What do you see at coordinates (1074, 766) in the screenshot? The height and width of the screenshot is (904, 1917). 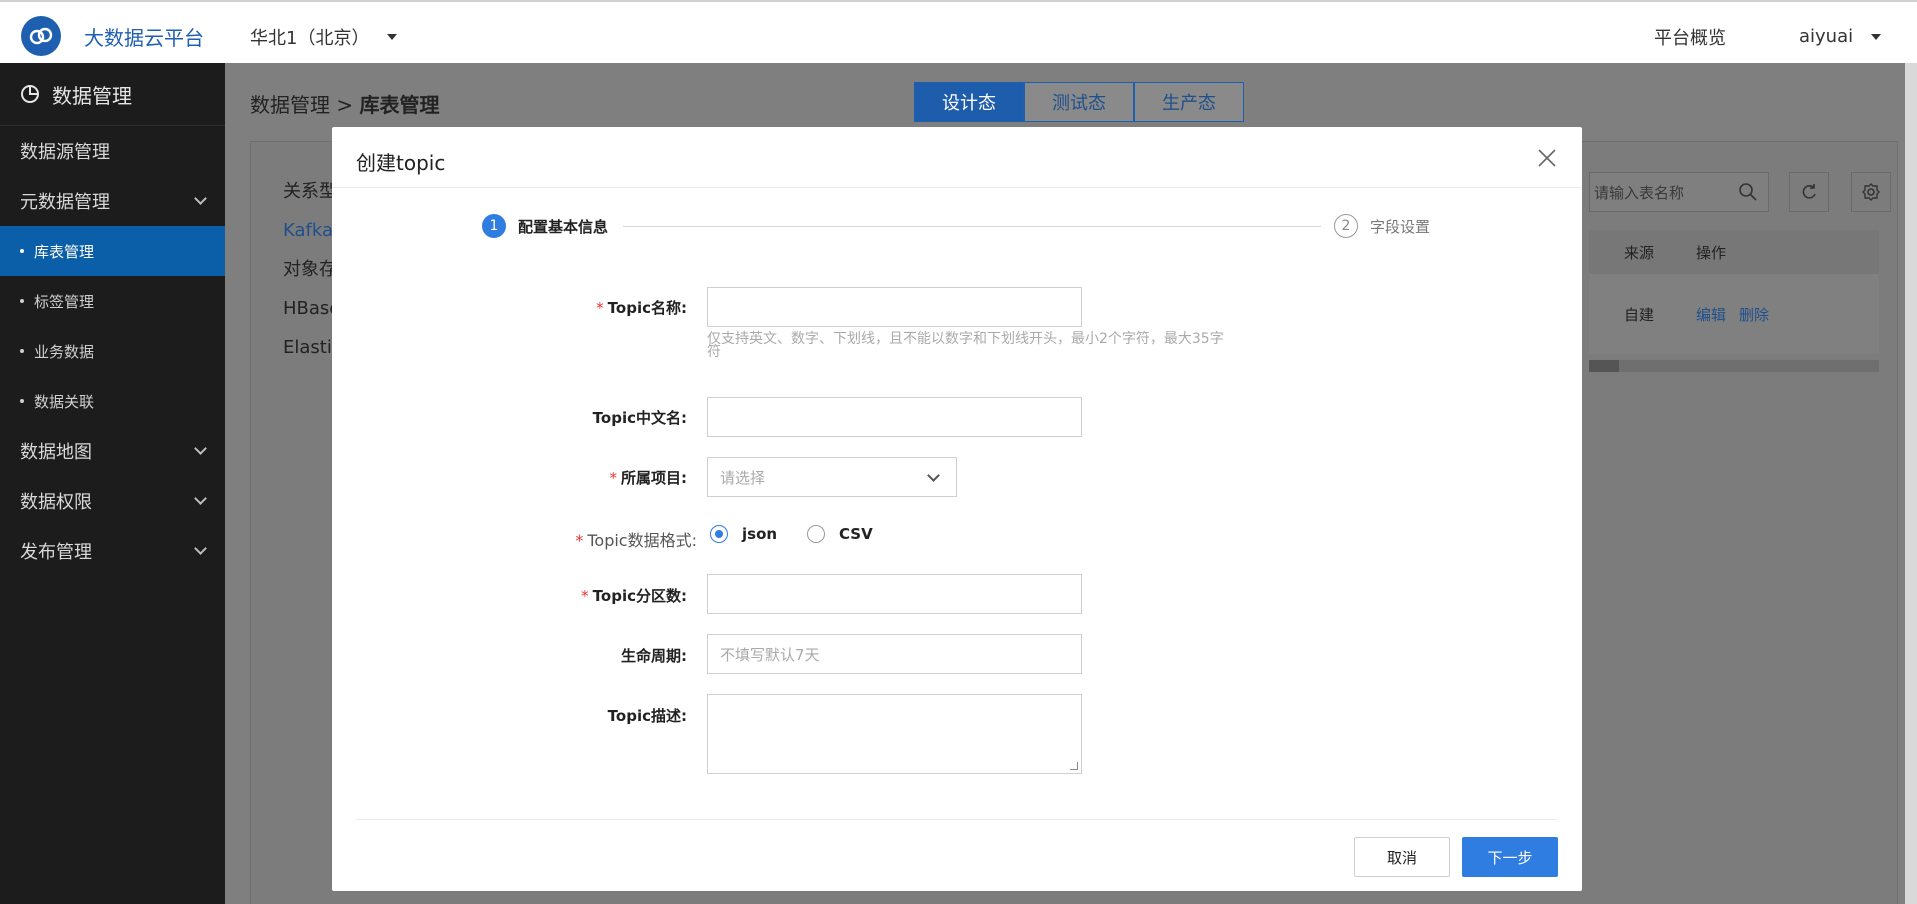 I see `resize-handle-icon` at bounding box center [1074, 766].